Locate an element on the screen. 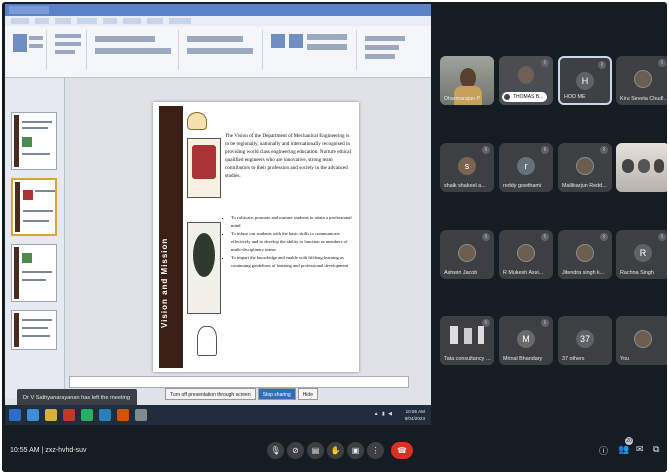  mic-icon: 🎙 is located at coordinates (275, 450).